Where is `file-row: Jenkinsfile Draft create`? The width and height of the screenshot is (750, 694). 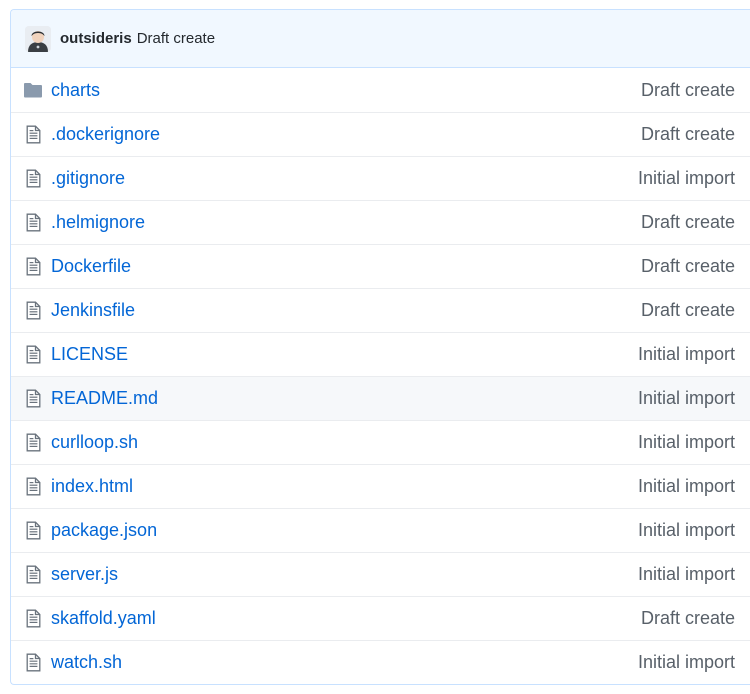
file-row: Jenkinsfile Draft create is located at coordinates (380, 310).